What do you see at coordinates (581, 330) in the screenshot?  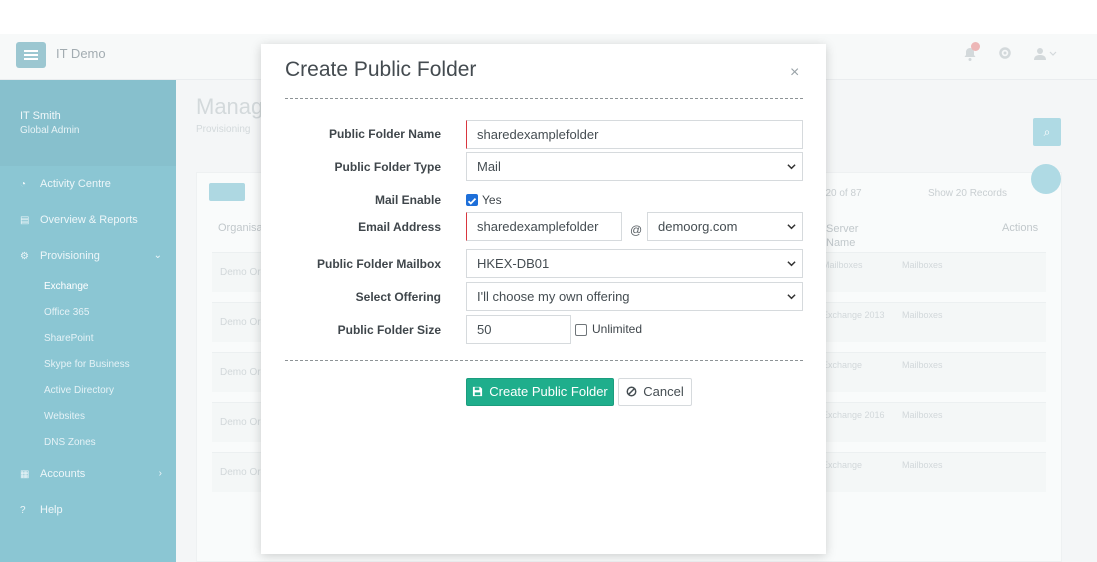 I see `unlimited-checkbox` at bounding box center [581, 330].